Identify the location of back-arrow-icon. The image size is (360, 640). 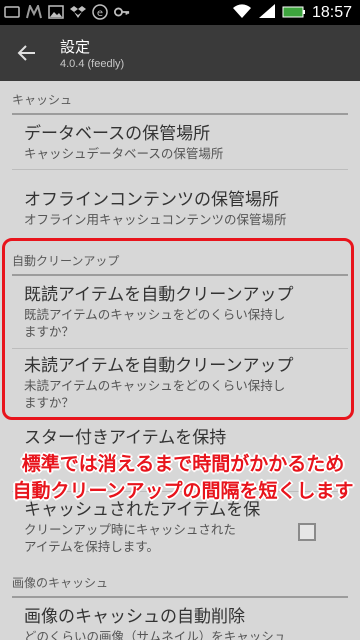
(26, 53).